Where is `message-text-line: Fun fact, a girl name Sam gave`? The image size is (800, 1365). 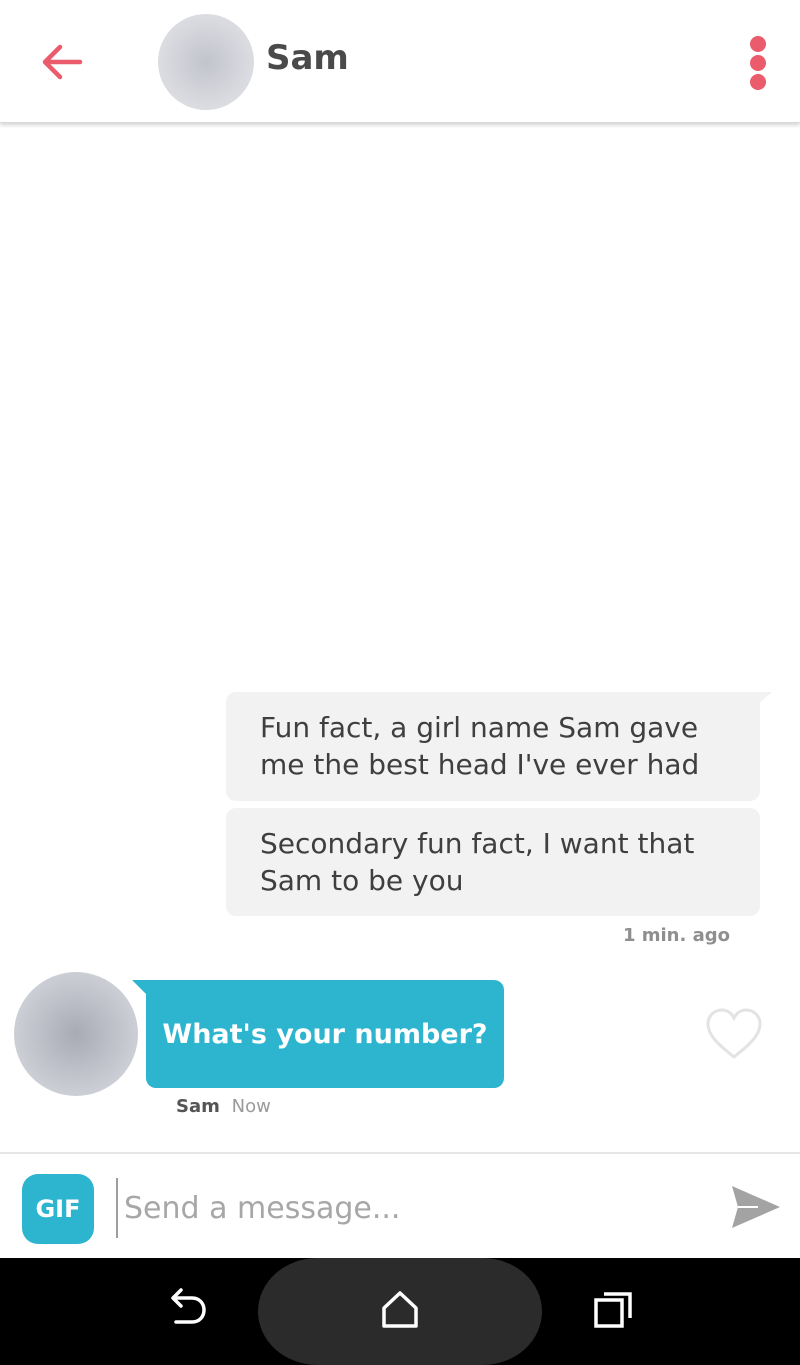 message-text-line: Fun fact, a girl name Sam gave is located at coordinates (479, 727).